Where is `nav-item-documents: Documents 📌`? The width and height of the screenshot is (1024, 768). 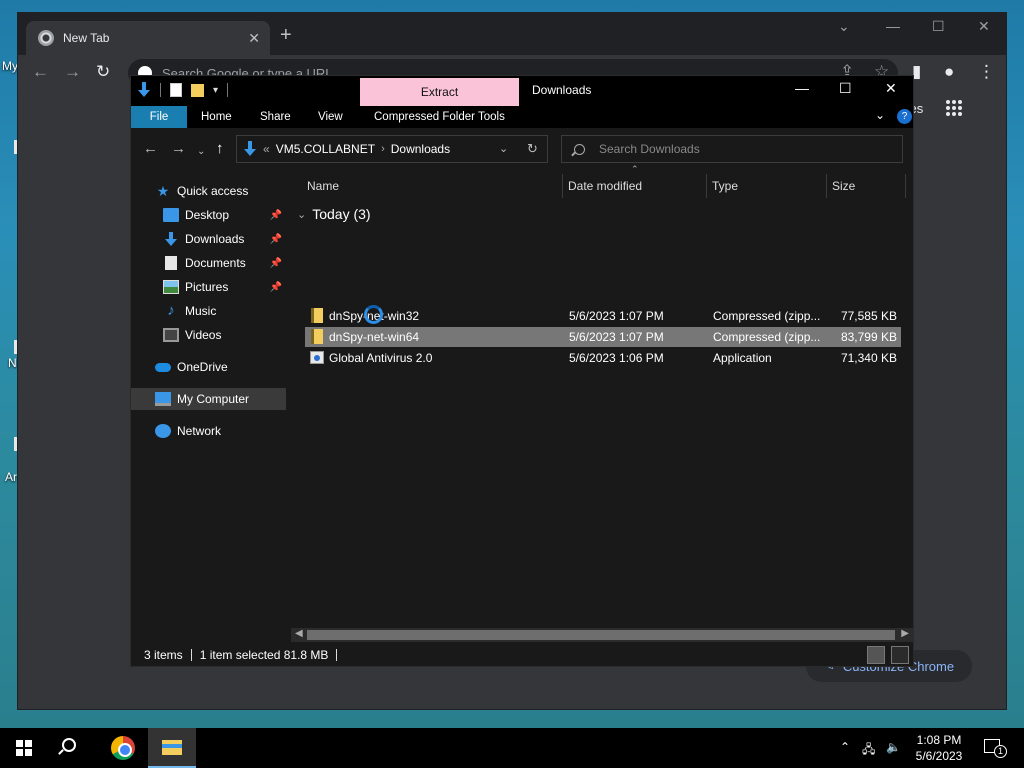 nav-item-documents: Documents 📌 is located at coordinates (208, 263).